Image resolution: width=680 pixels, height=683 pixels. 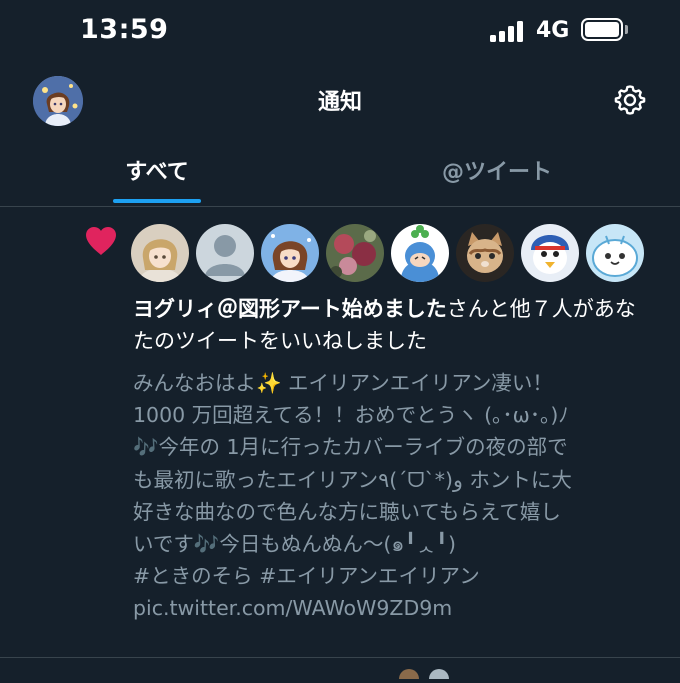 What do you see at coordinates (290, 309) in the screenshot?
I see `liker-name: ヨグリィ＠図形アート始めました` at bounding box center [290, 309].